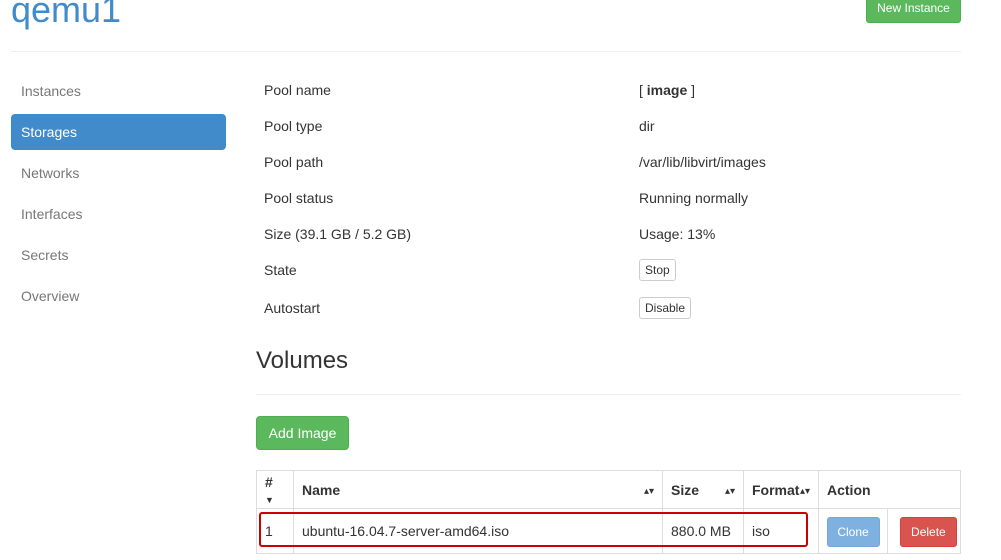 The image size is (1001, 560). Describe the element at coordinates (665, 308) in the screenshot. I see `disable-autostart-button: Disable` at that location.